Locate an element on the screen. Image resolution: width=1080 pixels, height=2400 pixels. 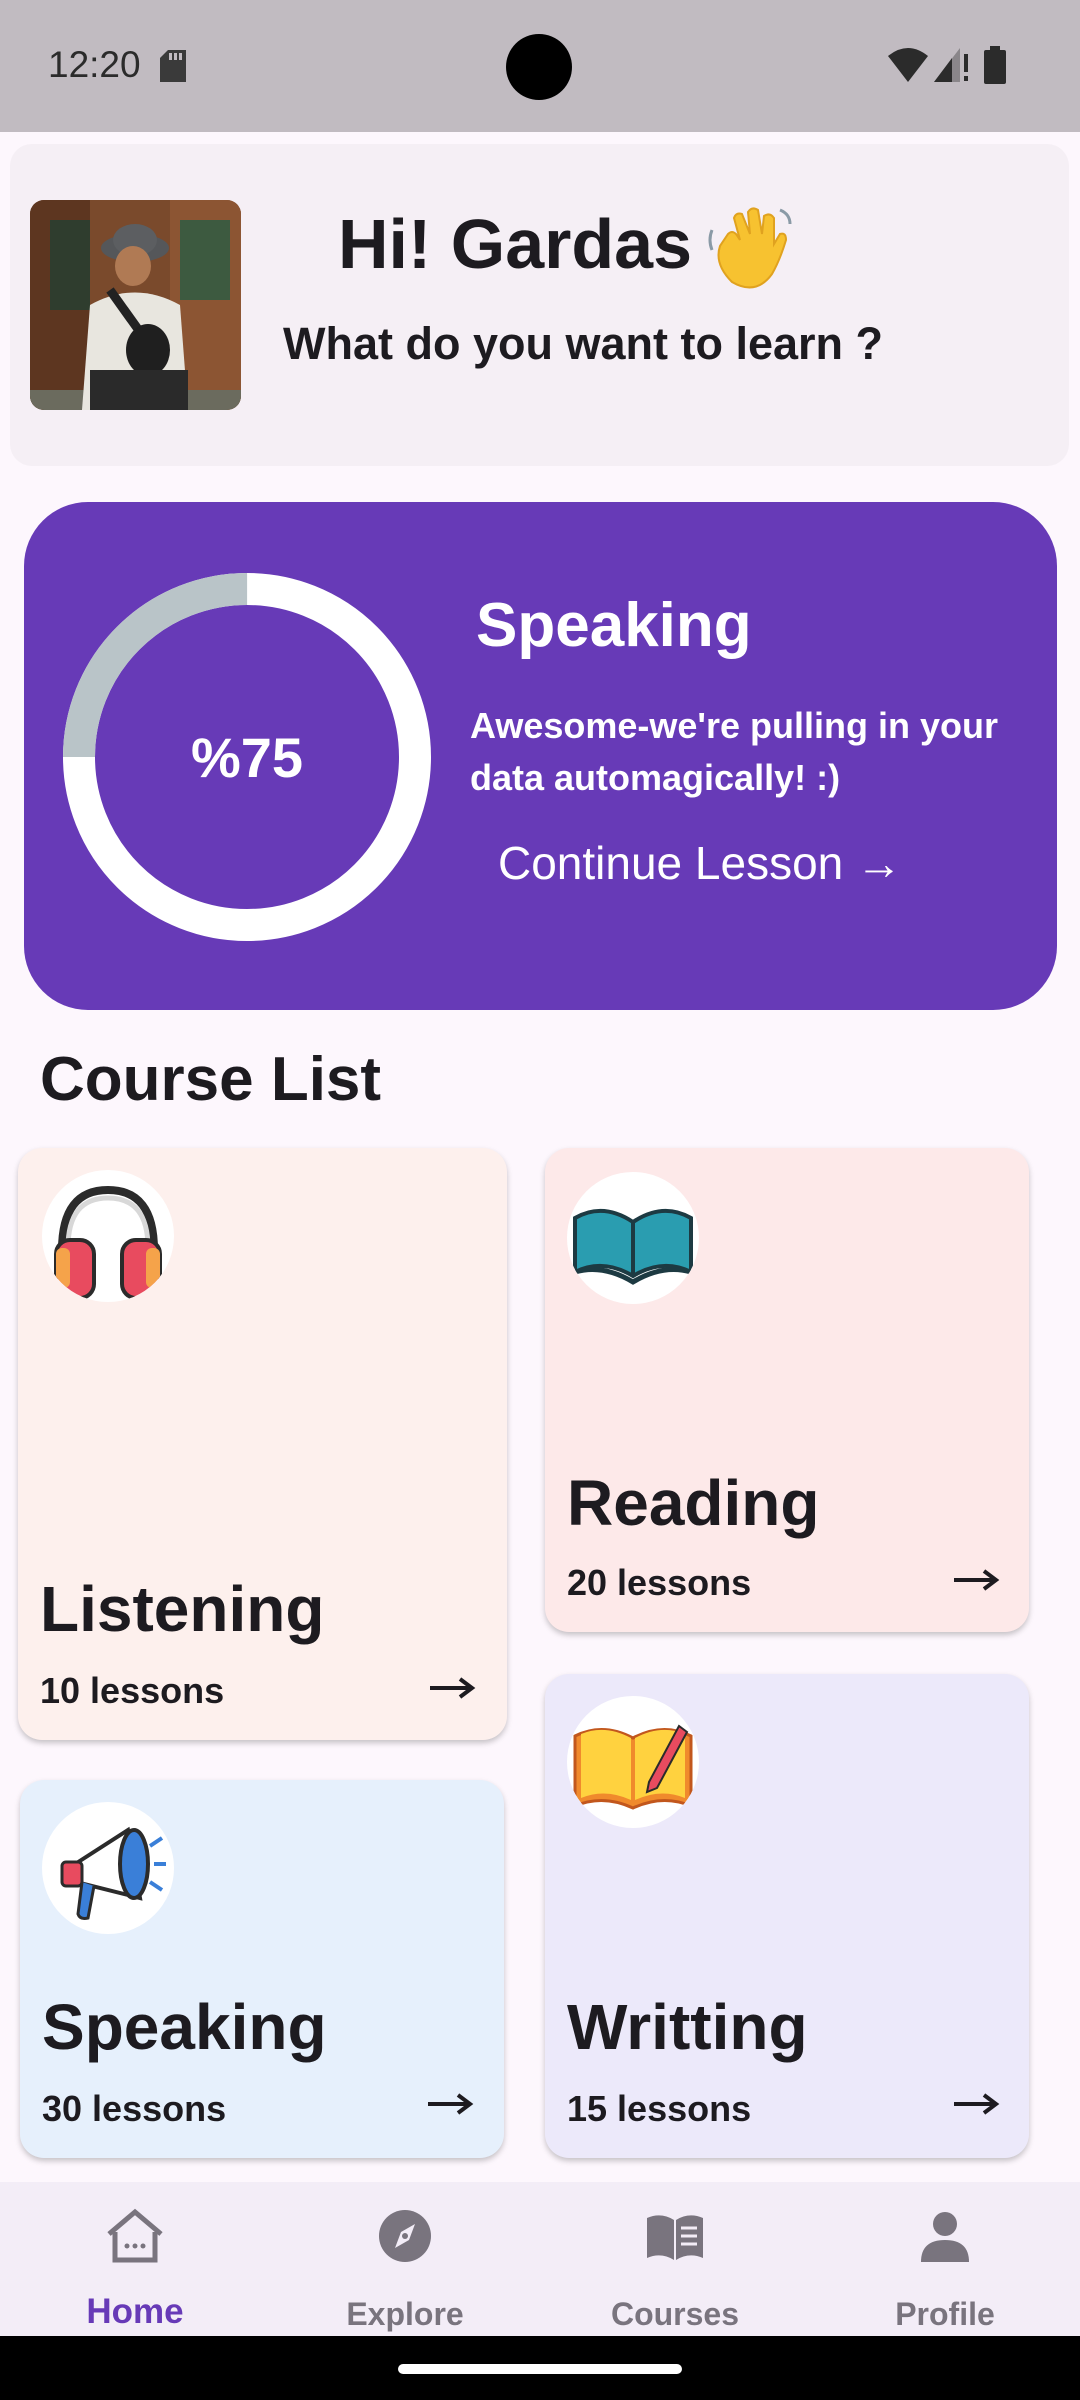
course-lesson-count: 30 lessons is located at coordinates (134, 2108).